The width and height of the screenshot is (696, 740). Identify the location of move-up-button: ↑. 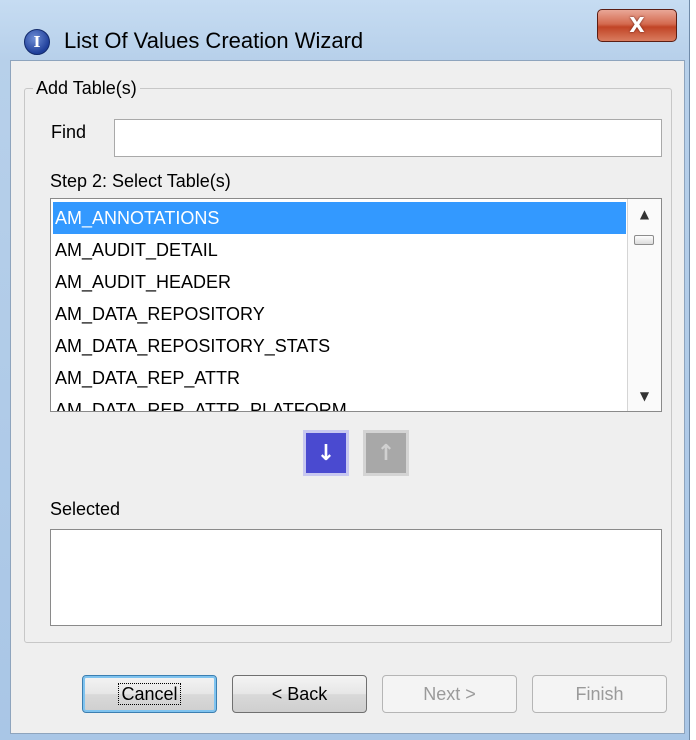
(386, 453).